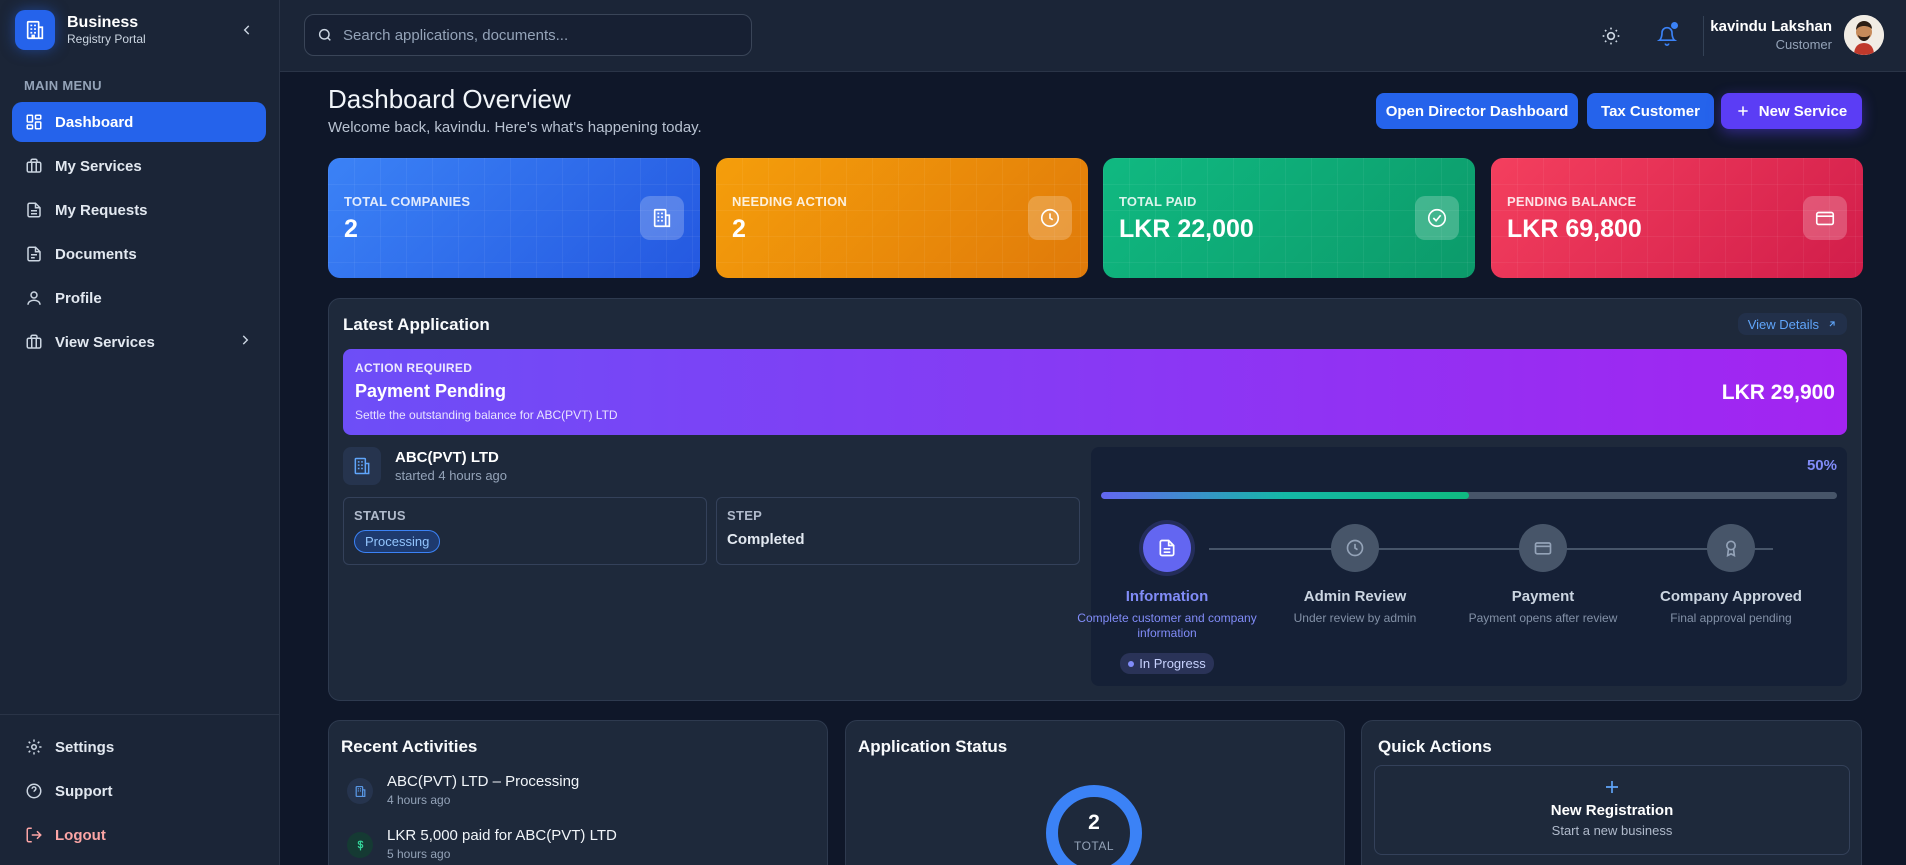 The image size is (1906, 865). Describe the element at coordinates (745, 515) in the screenshot. I see `step-label: STEP` at that location.